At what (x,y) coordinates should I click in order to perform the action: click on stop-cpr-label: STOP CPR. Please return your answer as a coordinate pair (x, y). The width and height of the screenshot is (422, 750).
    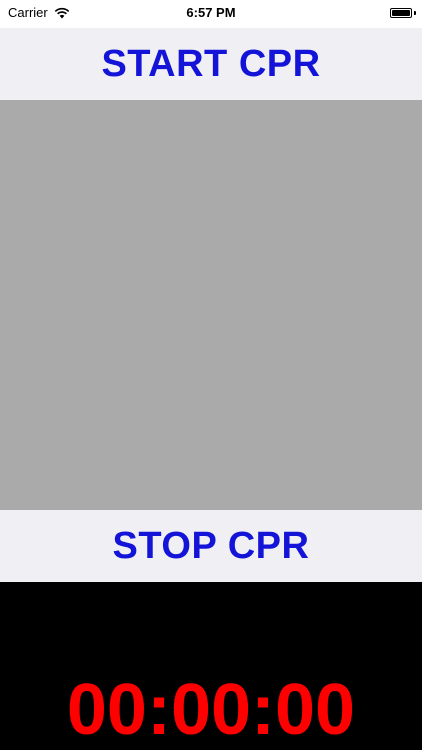
    Looking at the image, I should click on (211, 545).